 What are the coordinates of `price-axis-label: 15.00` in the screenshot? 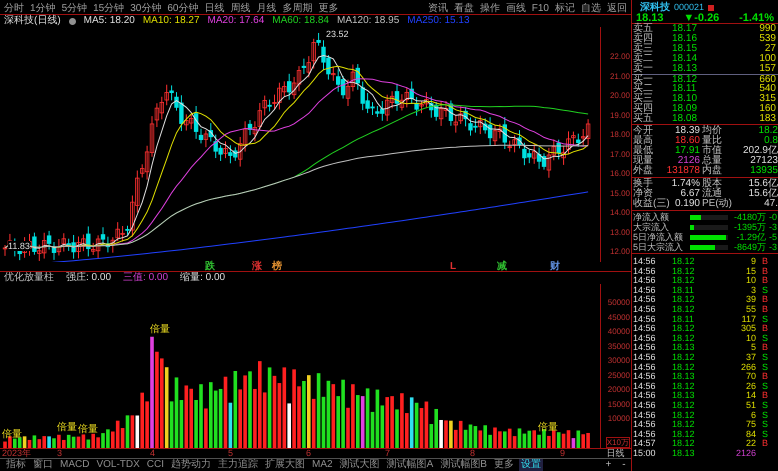 It's located at (620, 193).